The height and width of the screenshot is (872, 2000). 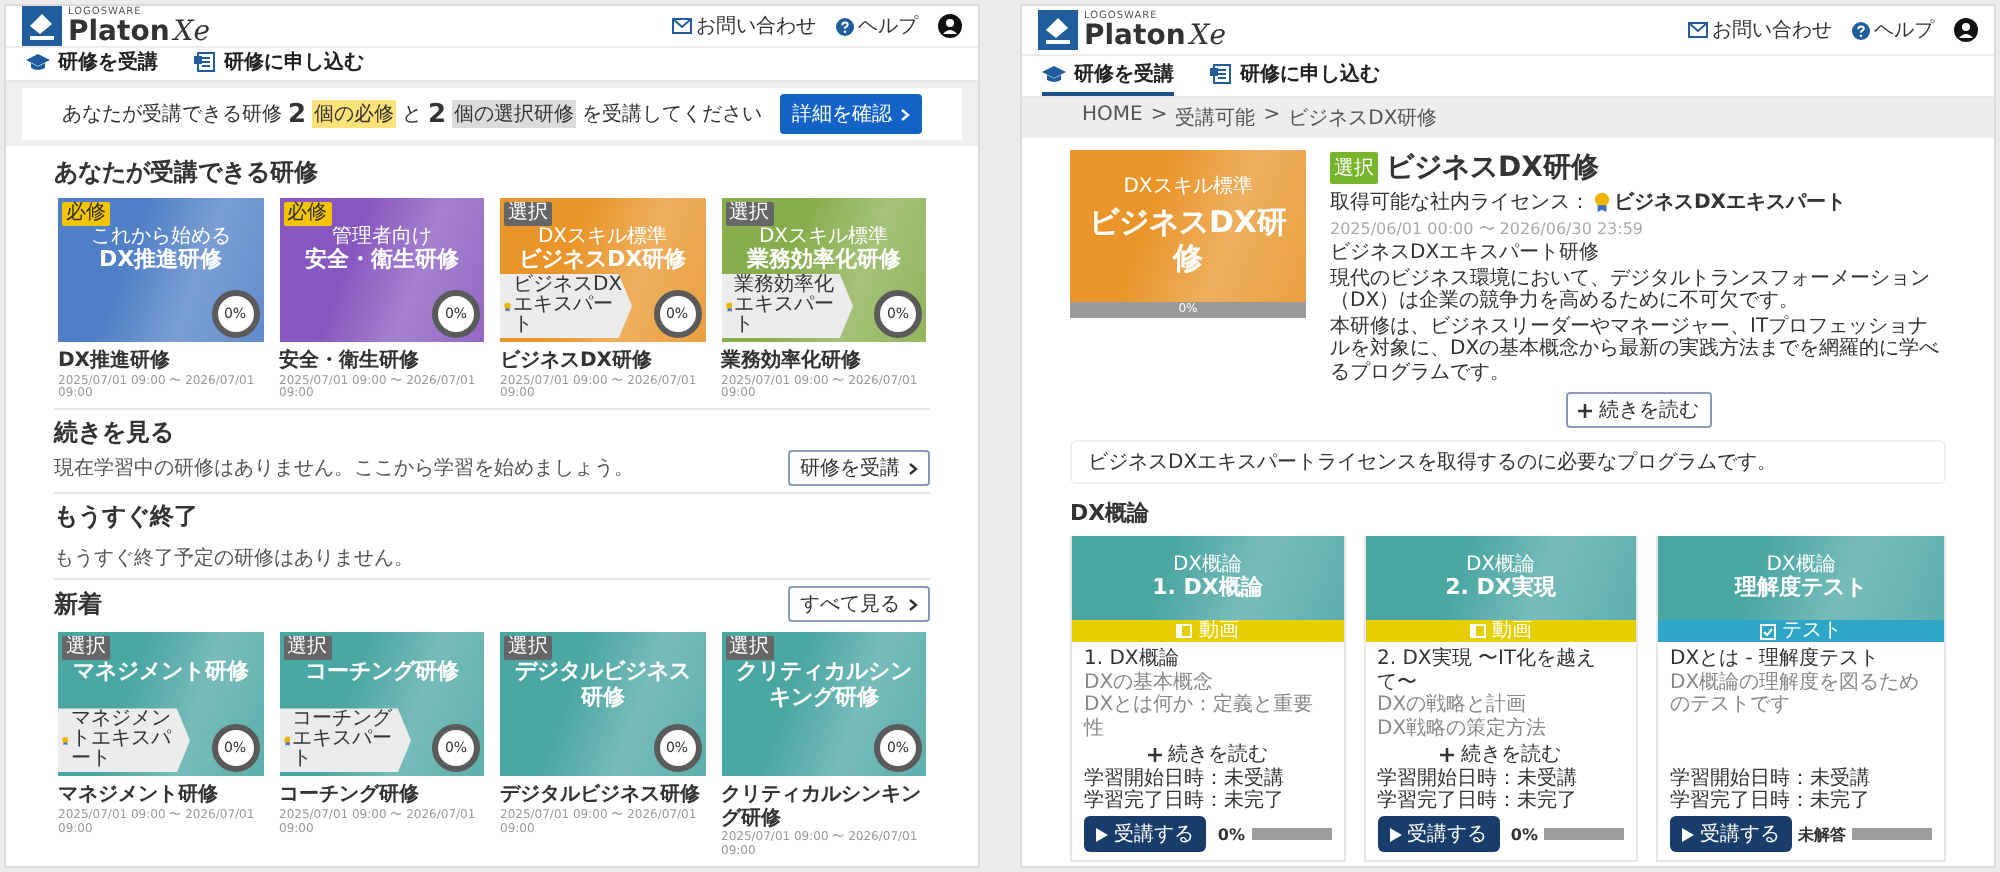 I want to click on lesson-subtitle: DXの戦略と計画, so click(x=1453, y=705).